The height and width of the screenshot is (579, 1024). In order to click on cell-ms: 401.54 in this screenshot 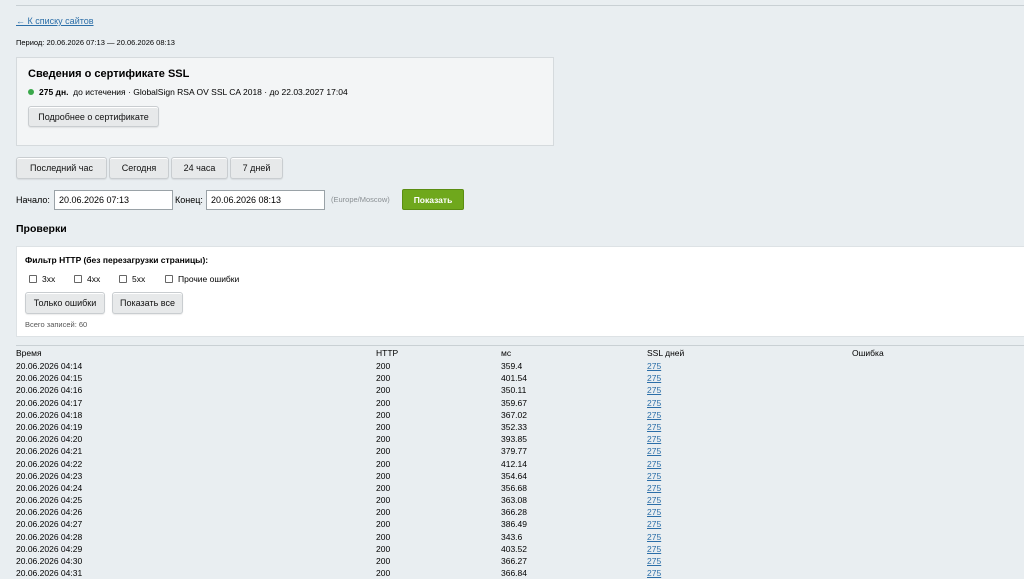, I will do `click(514, 378)`.